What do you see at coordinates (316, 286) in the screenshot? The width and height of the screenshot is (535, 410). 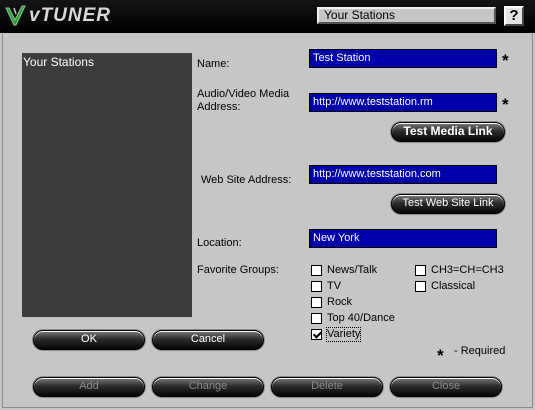 I see `tv-checkbox` at bounding box center [316, 286].